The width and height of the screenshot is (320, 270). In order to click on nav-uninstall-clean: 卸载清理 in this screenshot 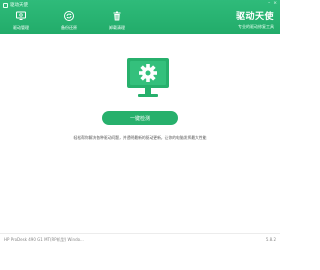, I will do `click(117, 20)`.